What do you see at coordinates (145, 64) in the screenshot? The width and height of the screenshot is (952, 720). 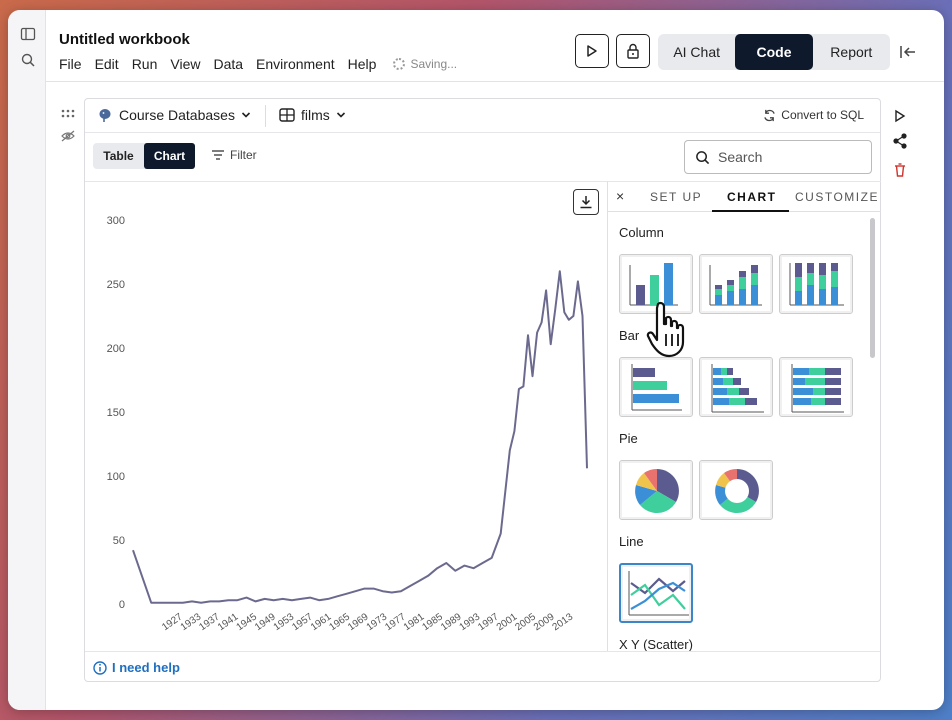 I see `menu-run: Run` at bounding box center [145, 64].